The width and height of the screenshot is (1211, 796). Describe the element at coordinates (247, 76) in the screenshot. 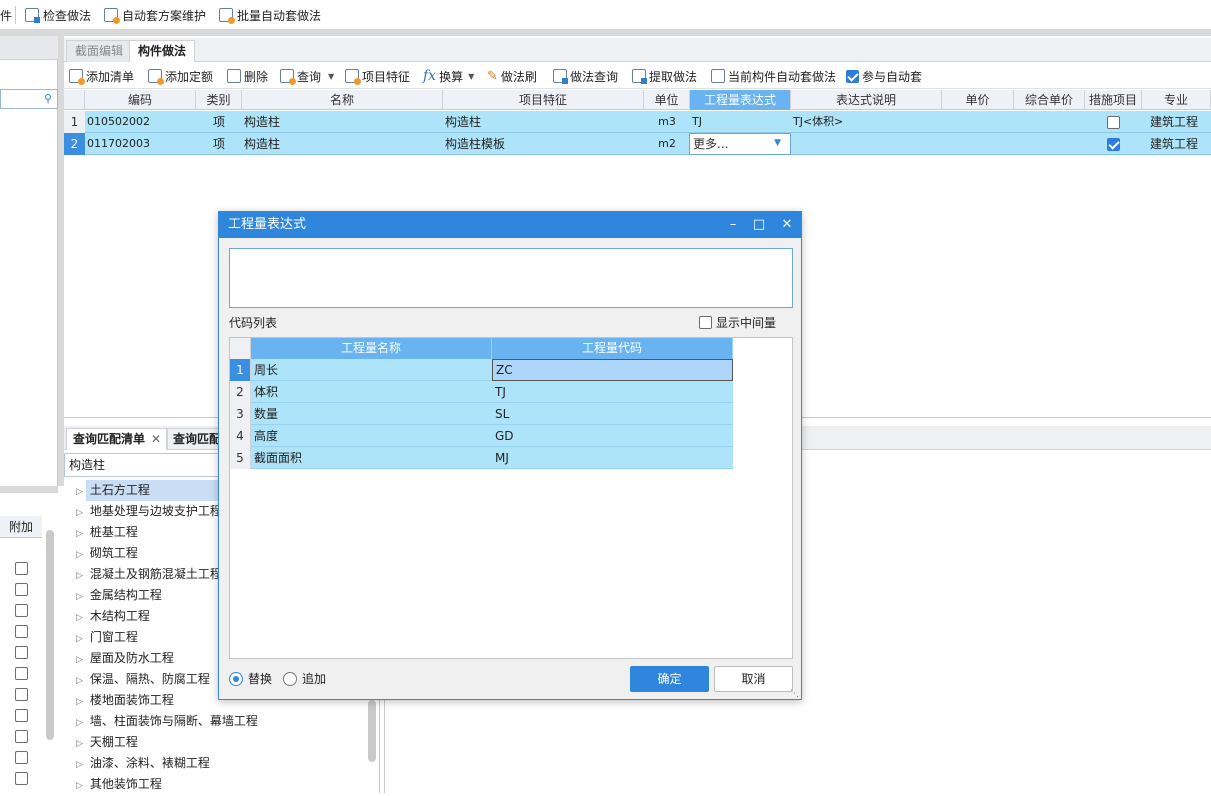

I see `delete-button: 删除` at that location.